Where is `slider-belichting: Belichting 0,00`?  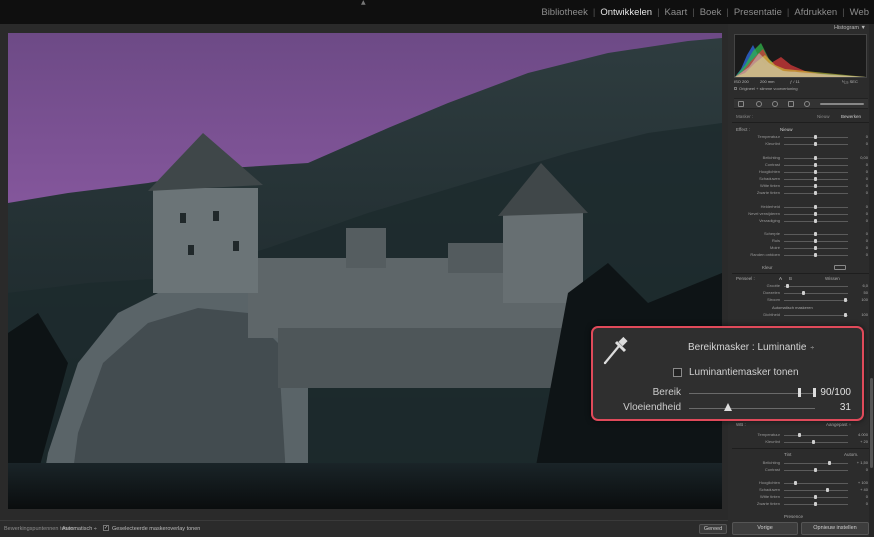
slider-belichting: Belichting 0,00 is located at coordinates (801, 158).